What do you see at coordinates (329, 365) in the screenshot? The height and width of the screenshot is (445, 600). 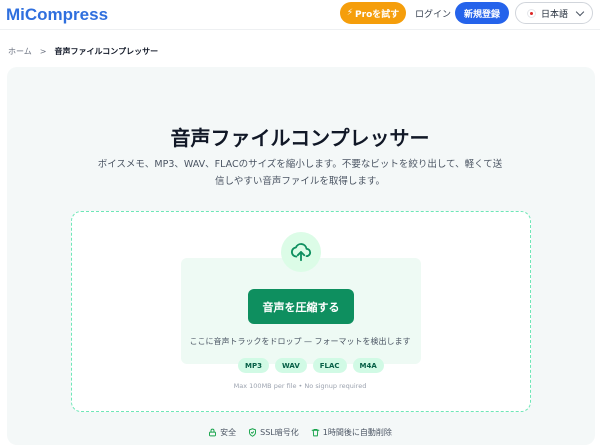 I see `format-chip-flac: FLAC` at bounding box center [329, 365].